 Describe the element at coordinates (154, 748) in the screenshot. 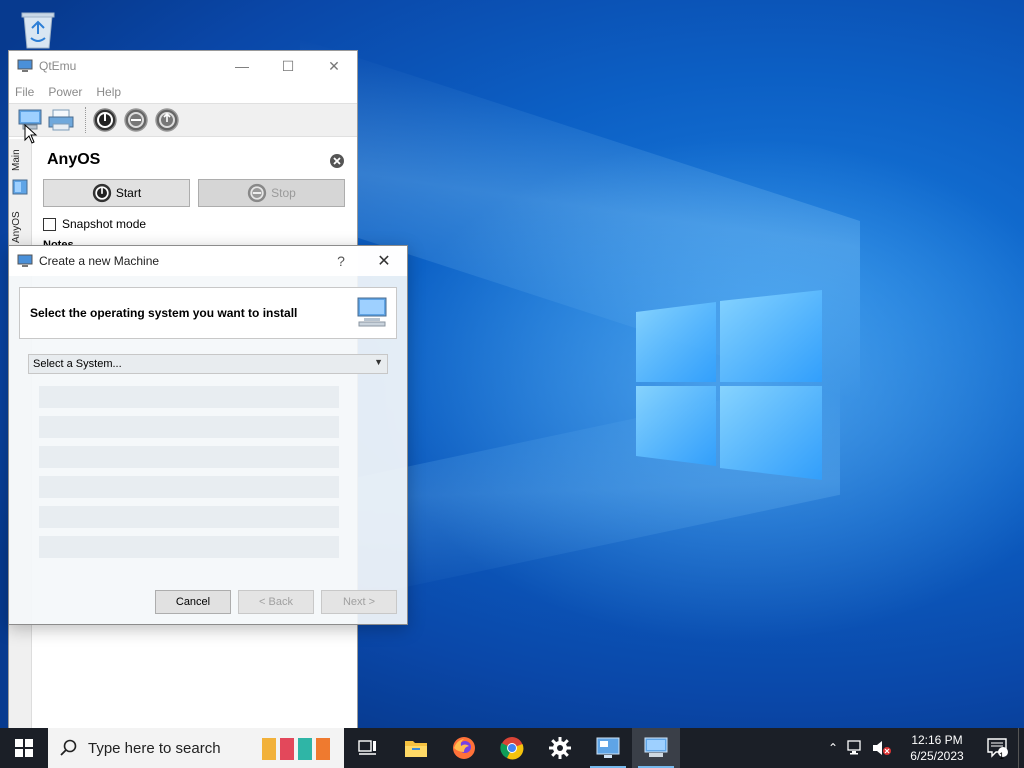

I see `search-placeholder: Type here to search` at that location.